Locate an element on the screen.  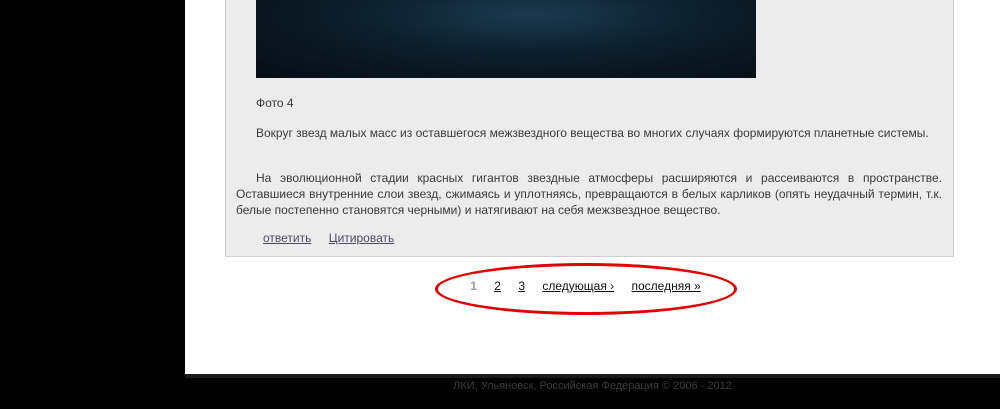
photo-caption: Фото 4 is located at coordinates (275, 103).